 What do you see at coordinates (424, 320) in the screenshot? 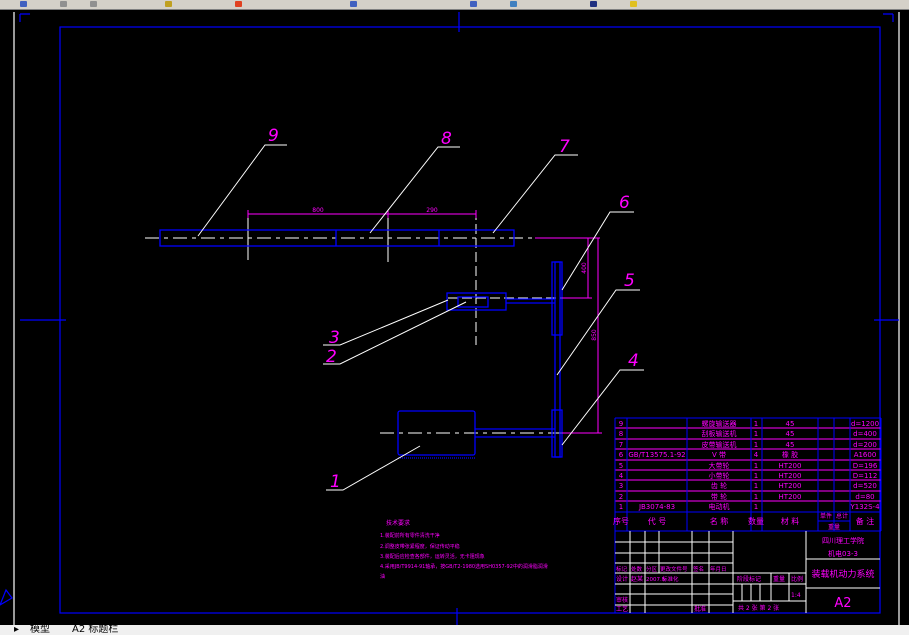
I see `dimensions: 800 290 400 850` at bounding box center [424, 320].